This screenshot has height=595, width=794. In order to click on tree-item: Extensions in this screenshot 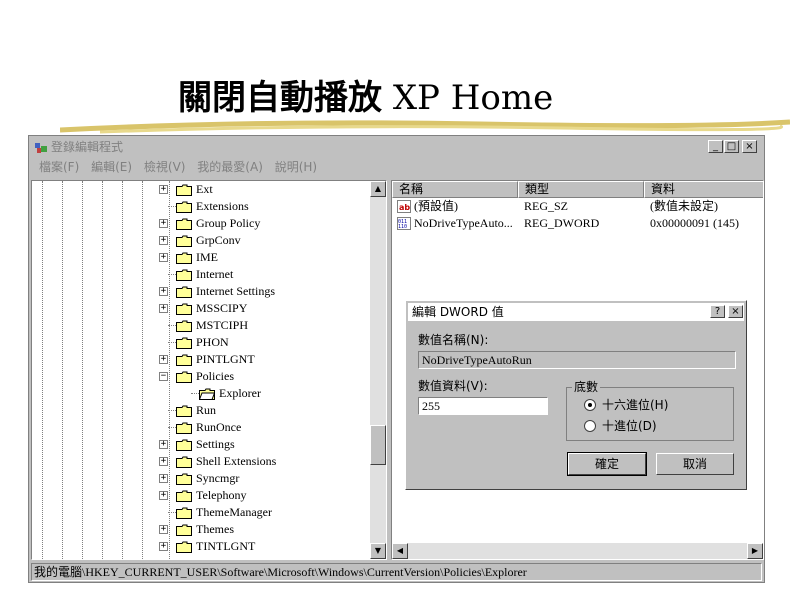, I will do `click(259, 206)`.